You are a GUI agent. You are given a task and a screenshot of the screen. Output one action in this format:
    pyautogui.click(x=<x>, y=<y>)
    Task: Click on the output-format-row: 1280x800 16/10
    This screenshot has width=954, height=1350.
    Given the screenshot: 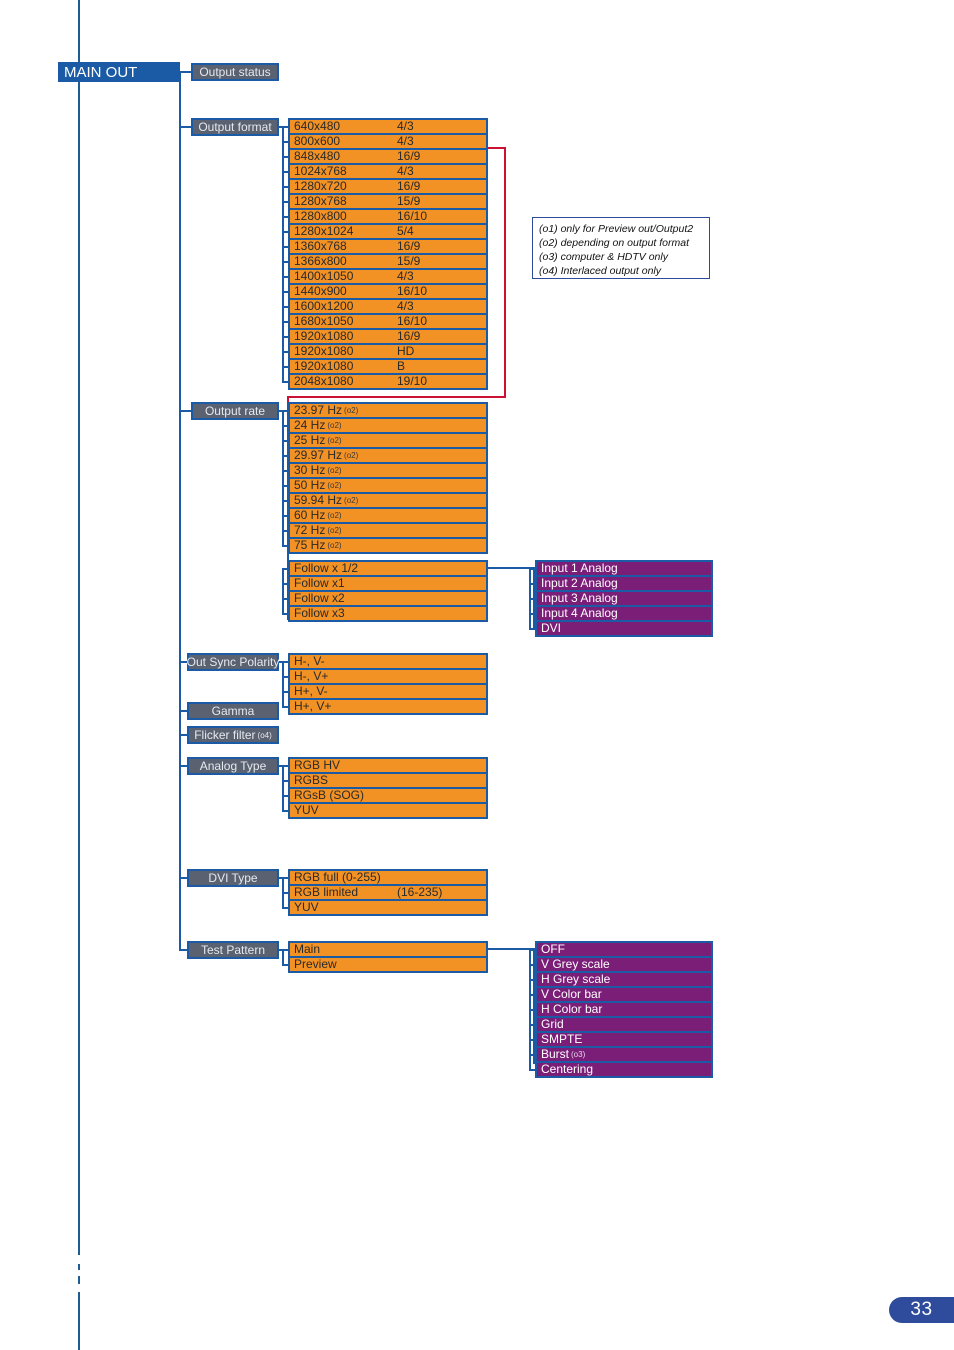 What is the action you would take?
    pyautogui.click(x=388, y=216)
    